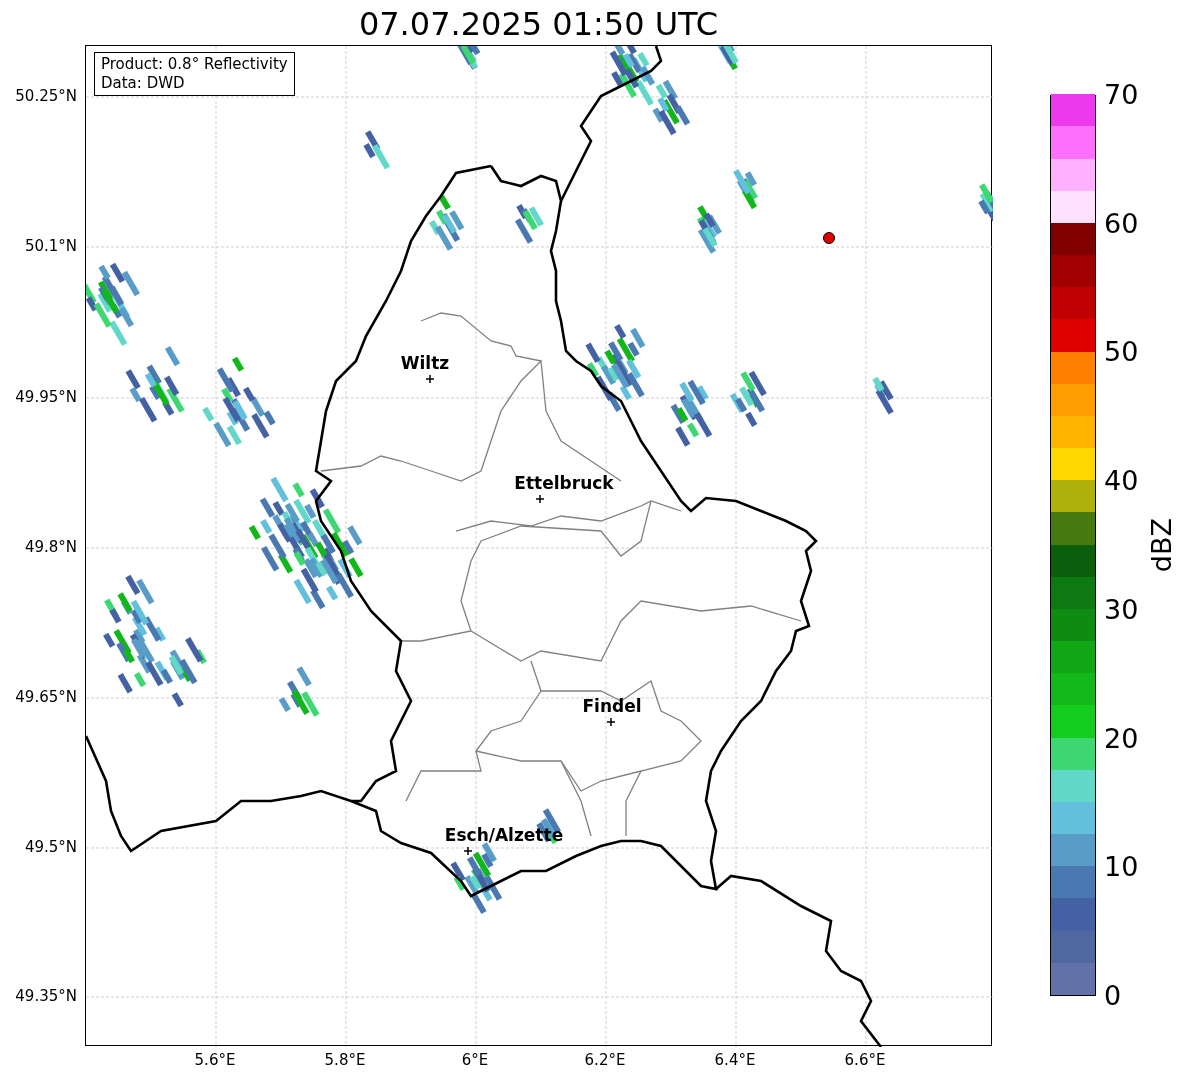 The width and height of the screenshot is (1184, 1081). I want to click on latitude-label: 50.1°N, so click(50, 246).